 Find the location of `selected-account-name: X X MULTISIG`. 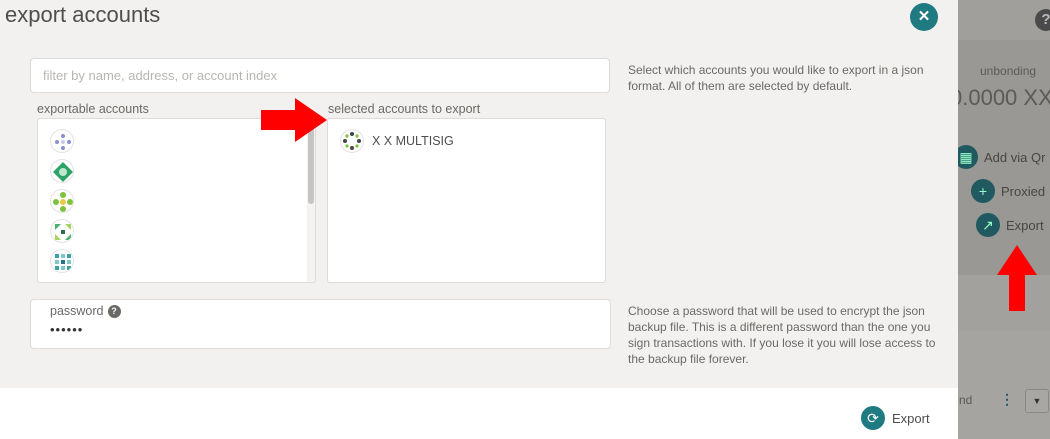

selected-account-name: X X MULTISIG is located at coordinates (413, 141).